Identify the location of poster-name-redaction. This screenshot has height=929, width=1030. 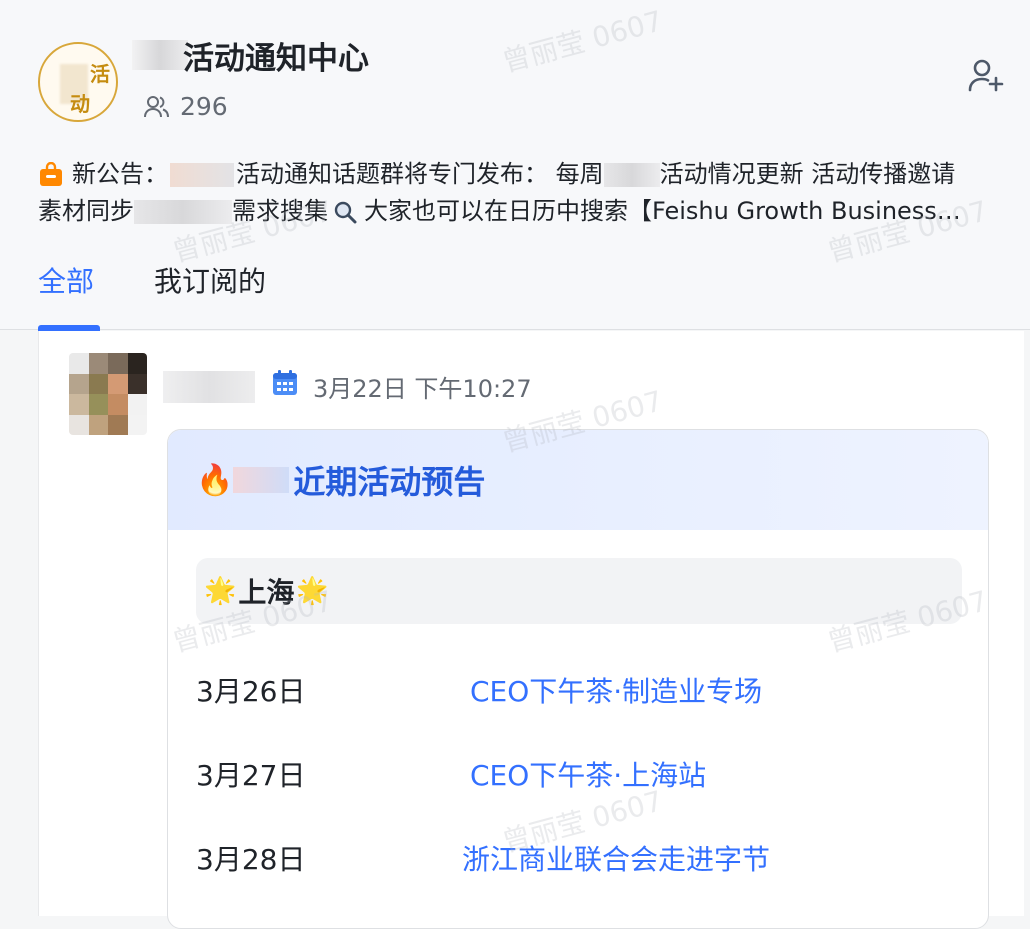
(209, 387).